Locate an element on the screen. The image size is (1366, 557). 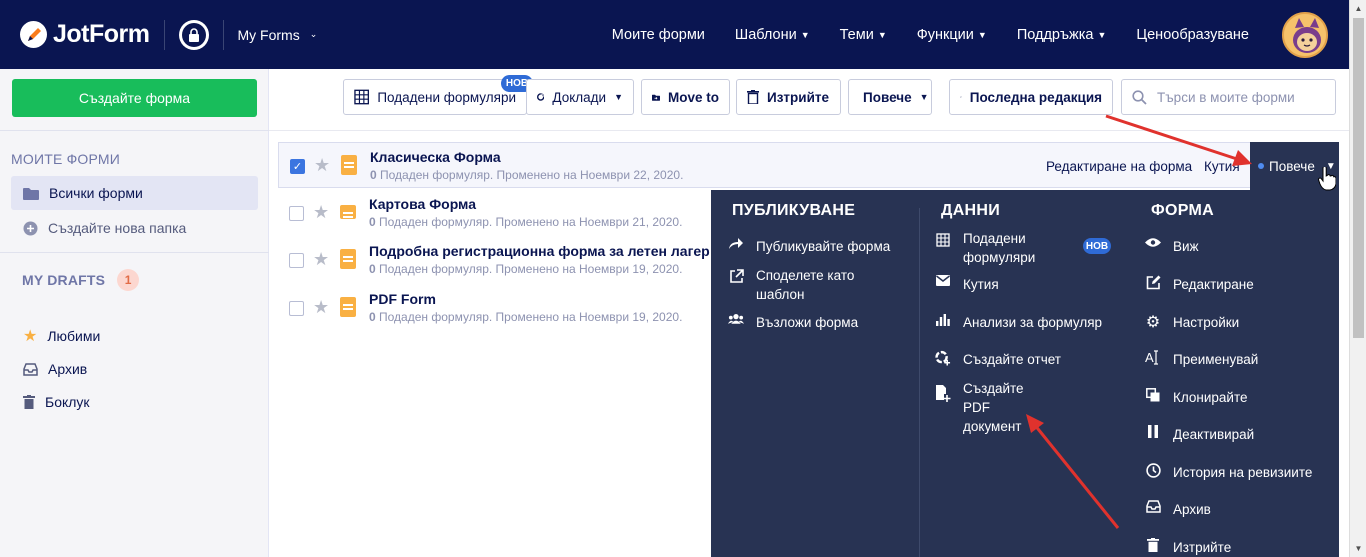
nav-templates: Шаблони ▼ is located at coordinates (772, 35).